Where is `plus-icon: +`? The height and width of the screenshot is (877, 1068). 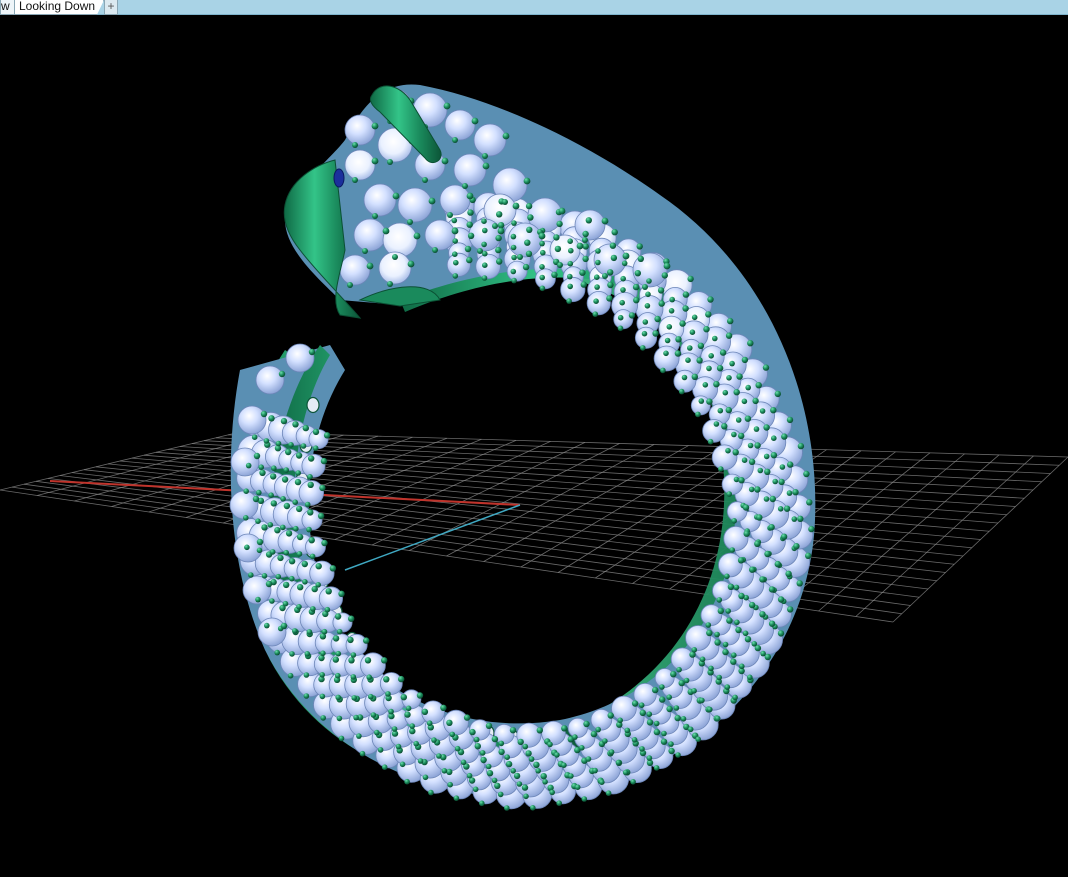 plus-icon: + is located at coordinates (111, 6).